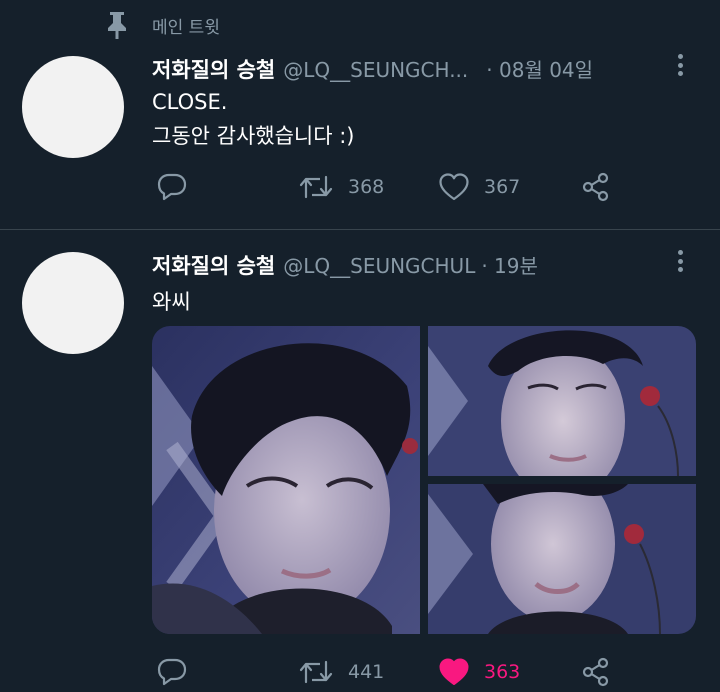 The height and width of the screenshot is (692, 720). Describe the element at coordinates (171, 302) in the screenshot. I see `tweet-text-line: 와씨` at that location.